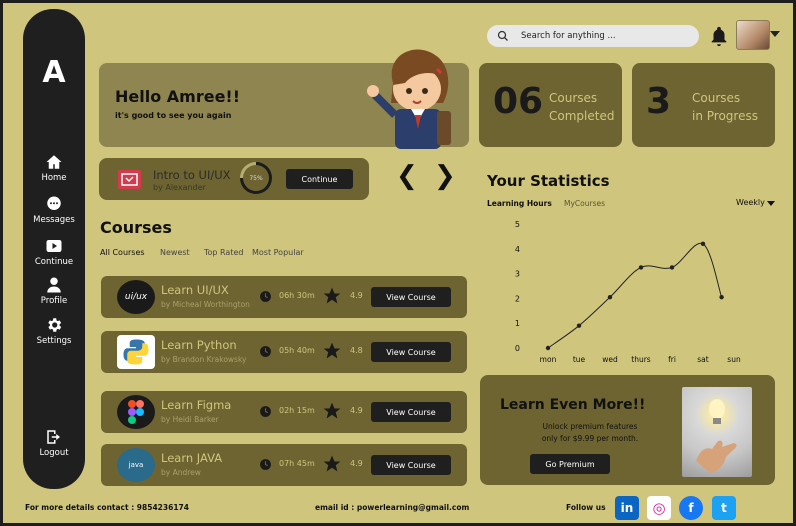  What do you see at coordinates (192, 175) in the screenshot?
I see `current-course-title: Intro to UI/UX` at bounding box center [192, 175].